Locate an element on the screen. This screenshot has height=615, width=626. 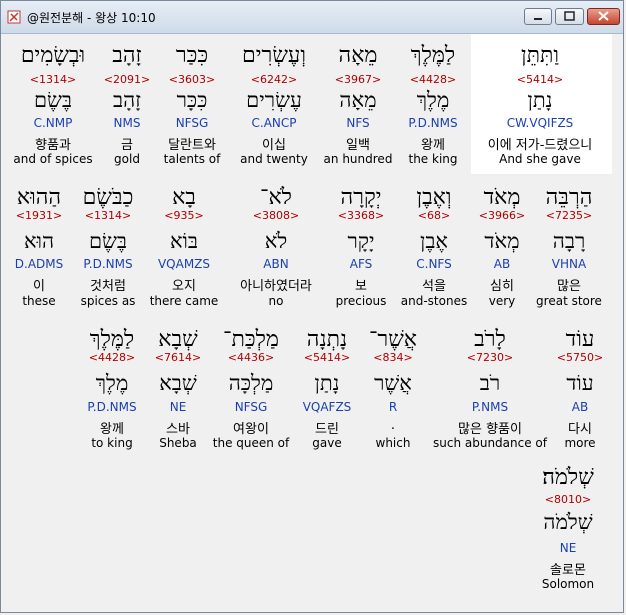
lemma: הוּא is located at coordinates (39, 241).